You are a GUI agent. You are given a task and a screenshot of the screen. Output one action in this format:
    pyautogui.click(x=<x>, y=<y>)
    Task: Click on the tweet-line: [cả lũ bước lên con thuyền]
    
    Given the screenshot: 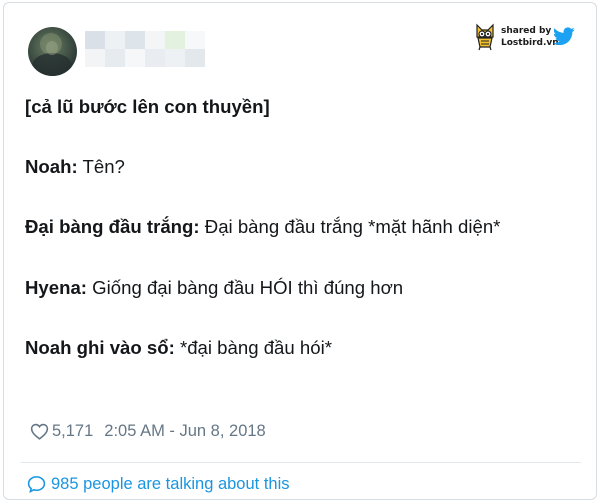 What is the action you would take?
    pyautogui.click(x=147, y=107)
    